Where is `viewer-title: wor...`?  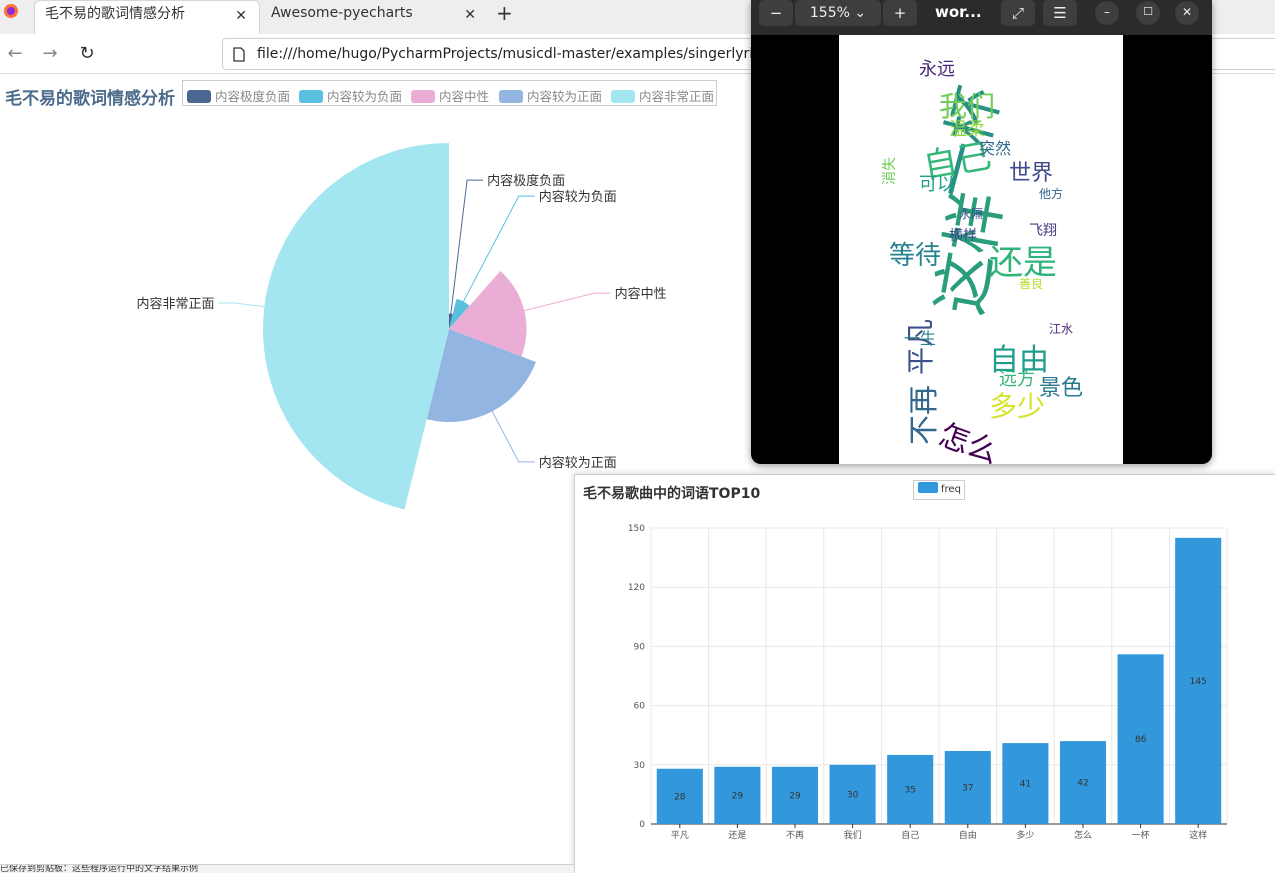
viewer-title: wor... is located at coordinates (958, 12).